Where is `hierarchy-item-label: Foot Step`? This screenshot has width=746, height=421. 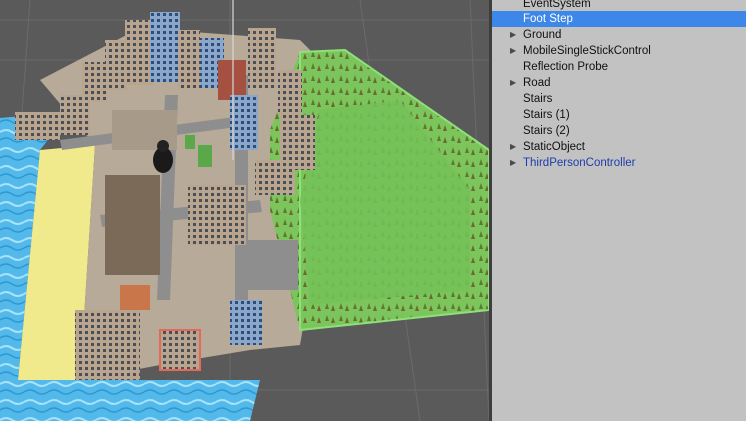 hierarchy-item-label: Foot Step is located at coordinates (548, 19).